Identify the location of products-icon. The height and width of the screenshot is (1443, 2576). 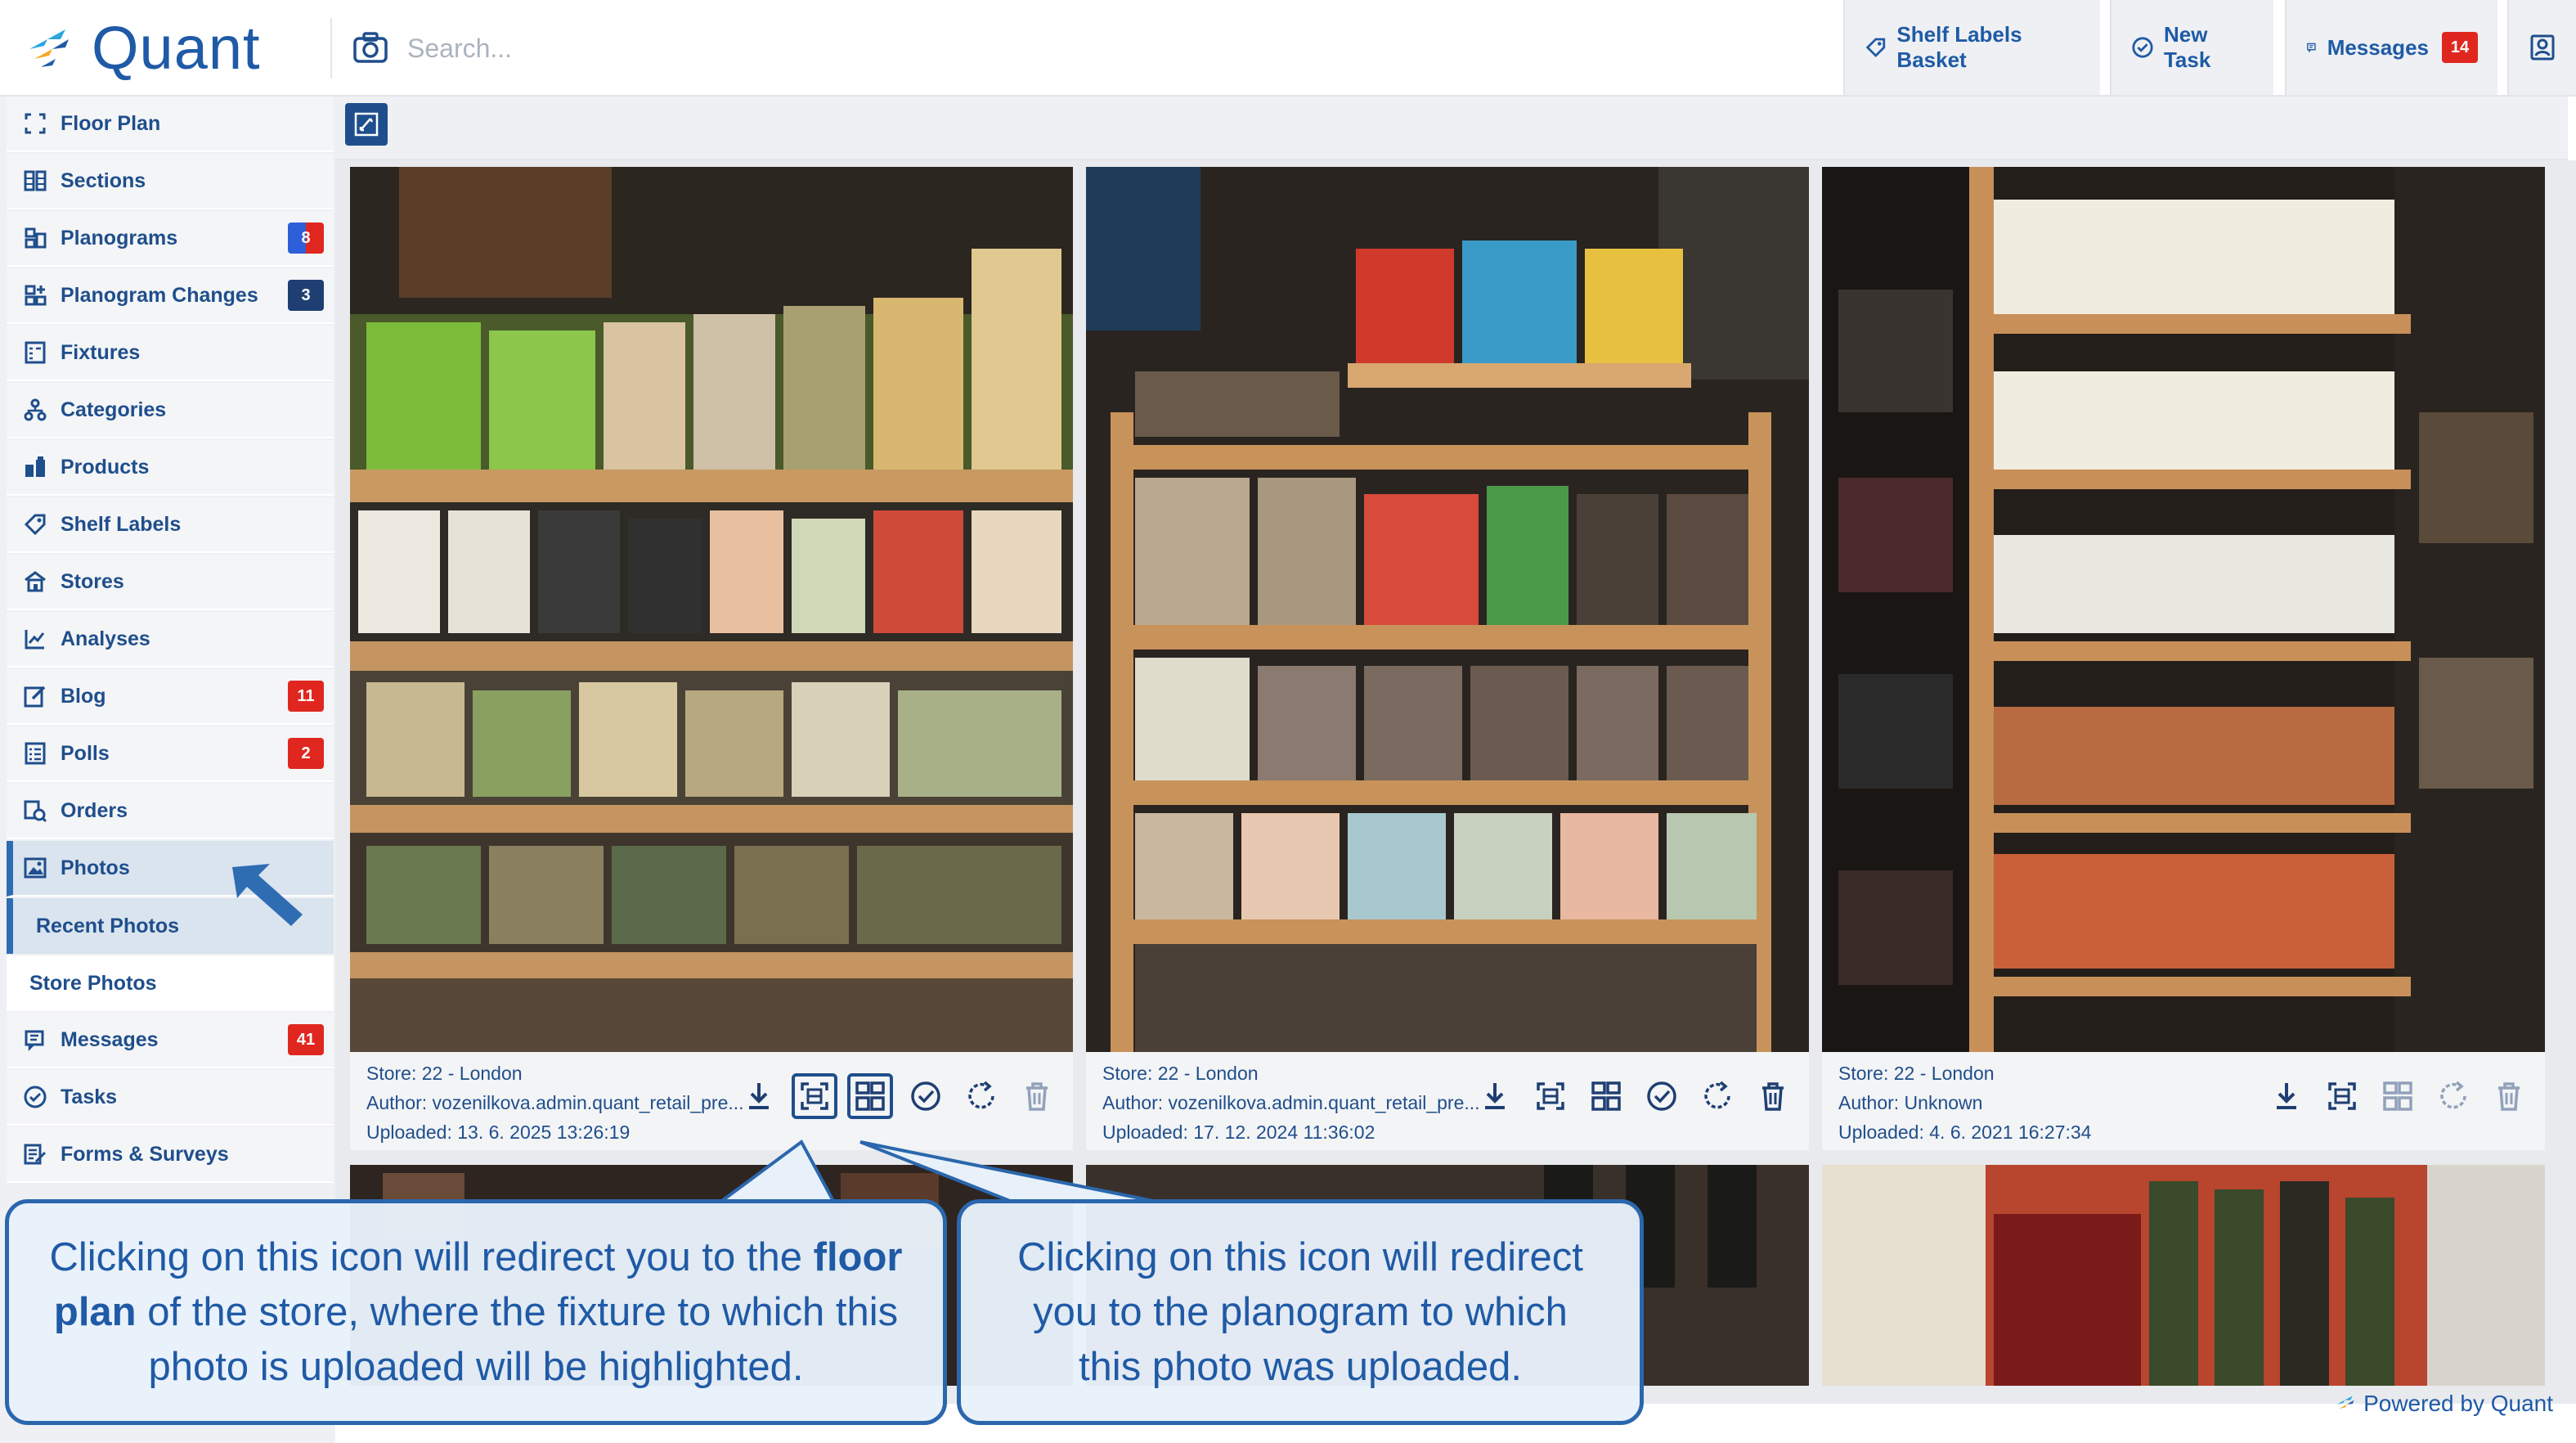
(35, 467).